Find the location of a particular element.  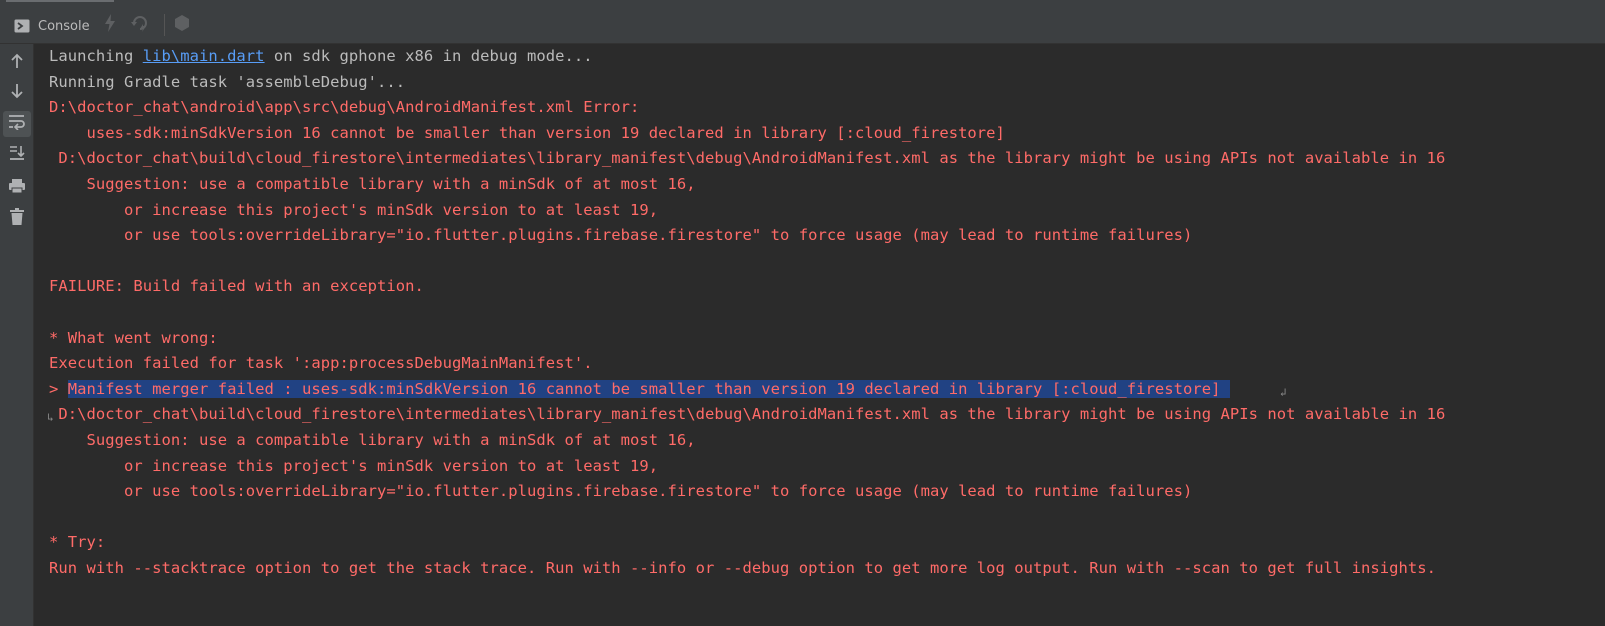

clear-all-button is located at coordinates (17, 219).